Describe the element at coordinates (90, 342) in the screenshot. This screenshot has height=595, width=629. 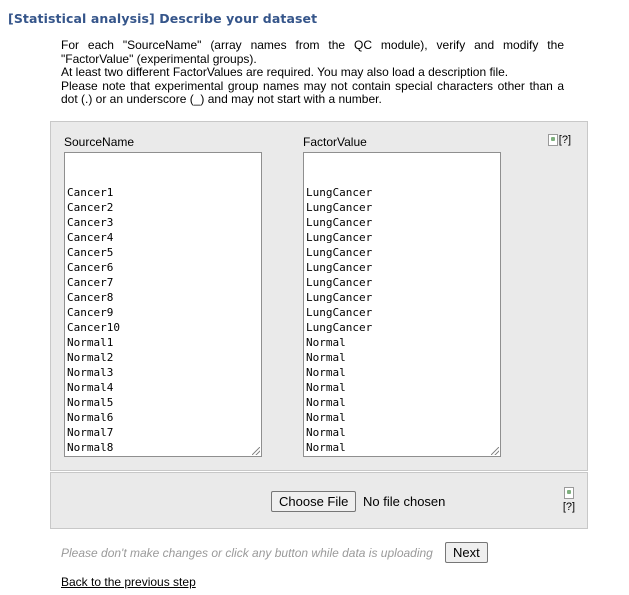
I see `source-name-line: Normal1` at that location.